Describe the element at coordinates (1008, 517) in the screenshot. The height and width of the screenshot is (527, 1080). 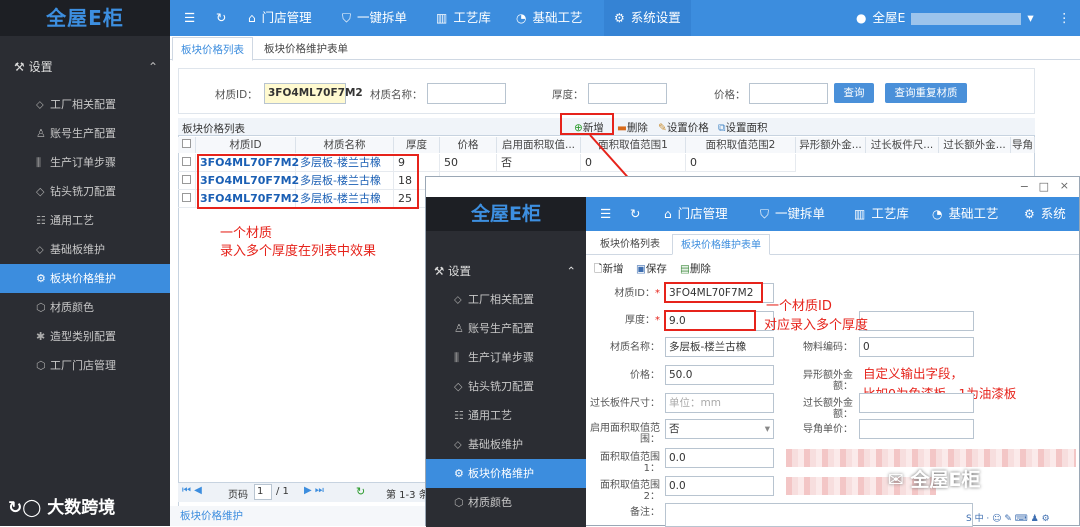
I see `ime-toolbar-icon: S 中 · ☺ ✎ ⌨ ♟ ⚙` at that location.